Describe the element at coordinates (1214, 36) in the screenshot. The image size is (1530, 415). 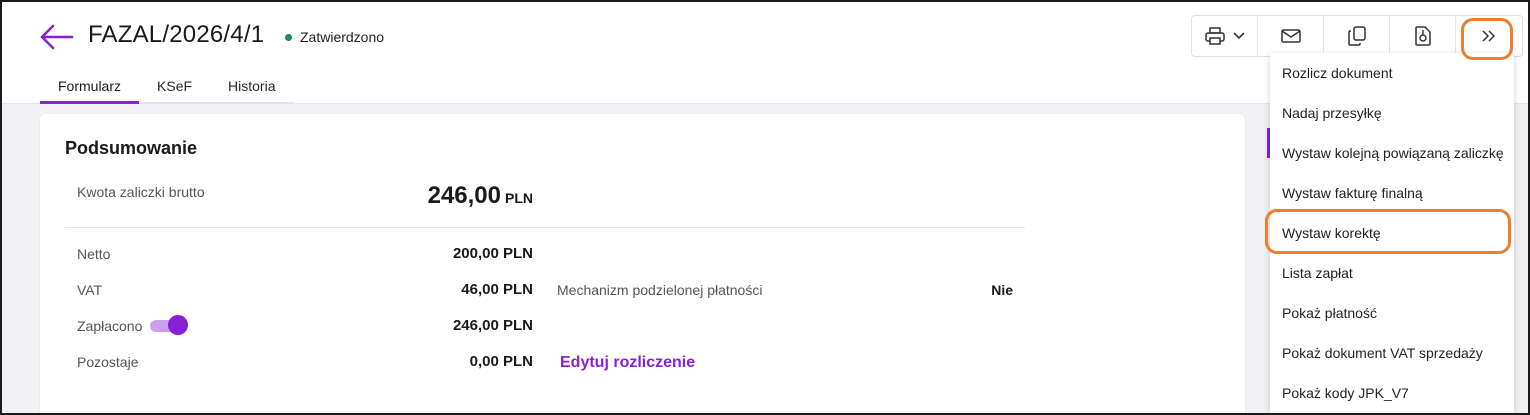
I see `printer-icon` at that location.